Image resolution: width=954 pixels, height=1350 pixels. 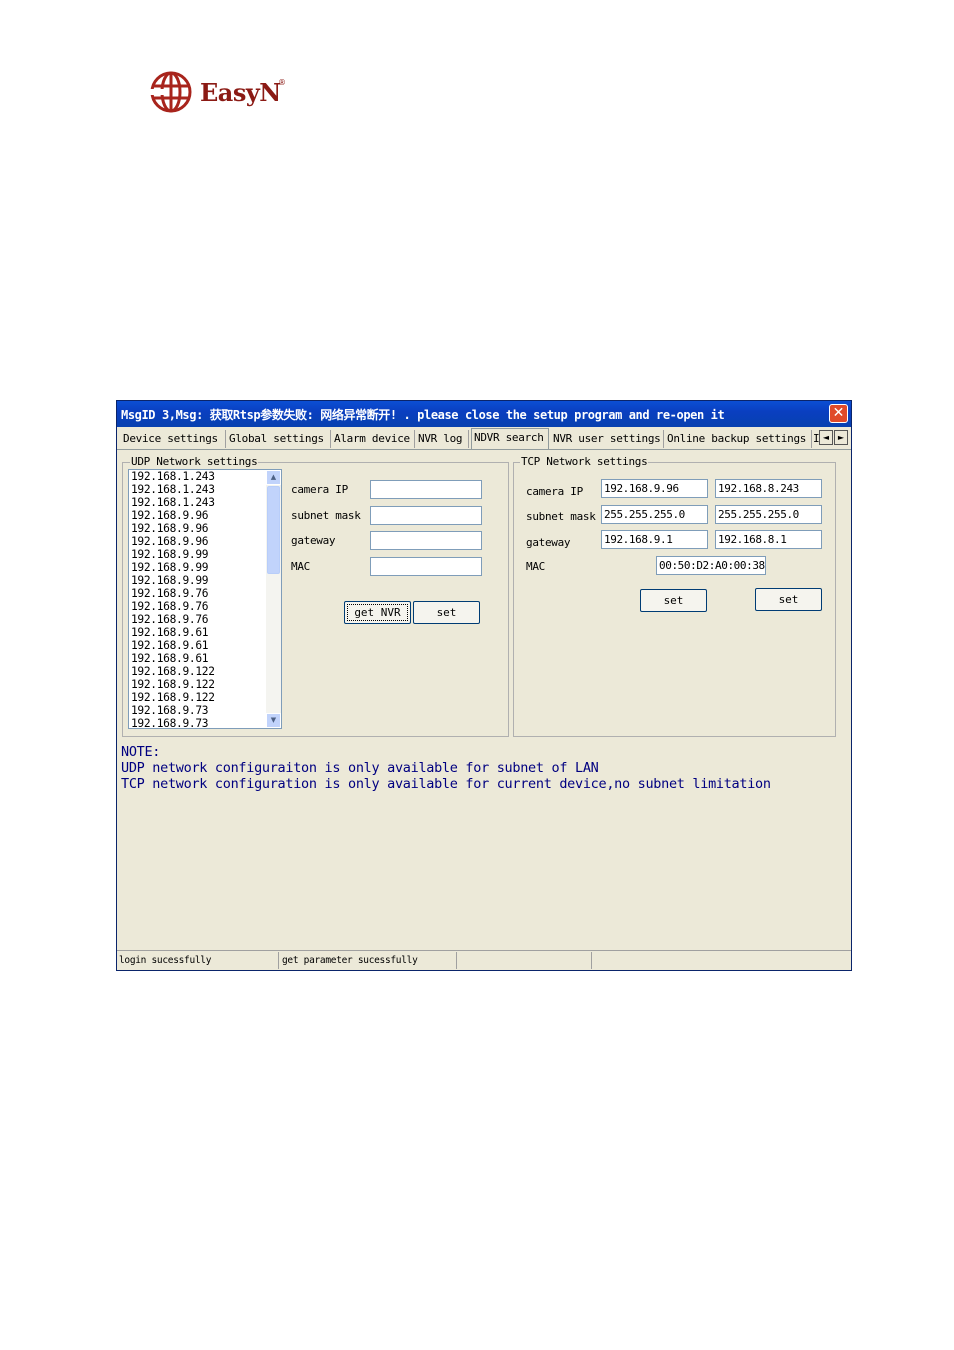 I want to click on tcp-set-button-2: set, so click(x=788, y=599).